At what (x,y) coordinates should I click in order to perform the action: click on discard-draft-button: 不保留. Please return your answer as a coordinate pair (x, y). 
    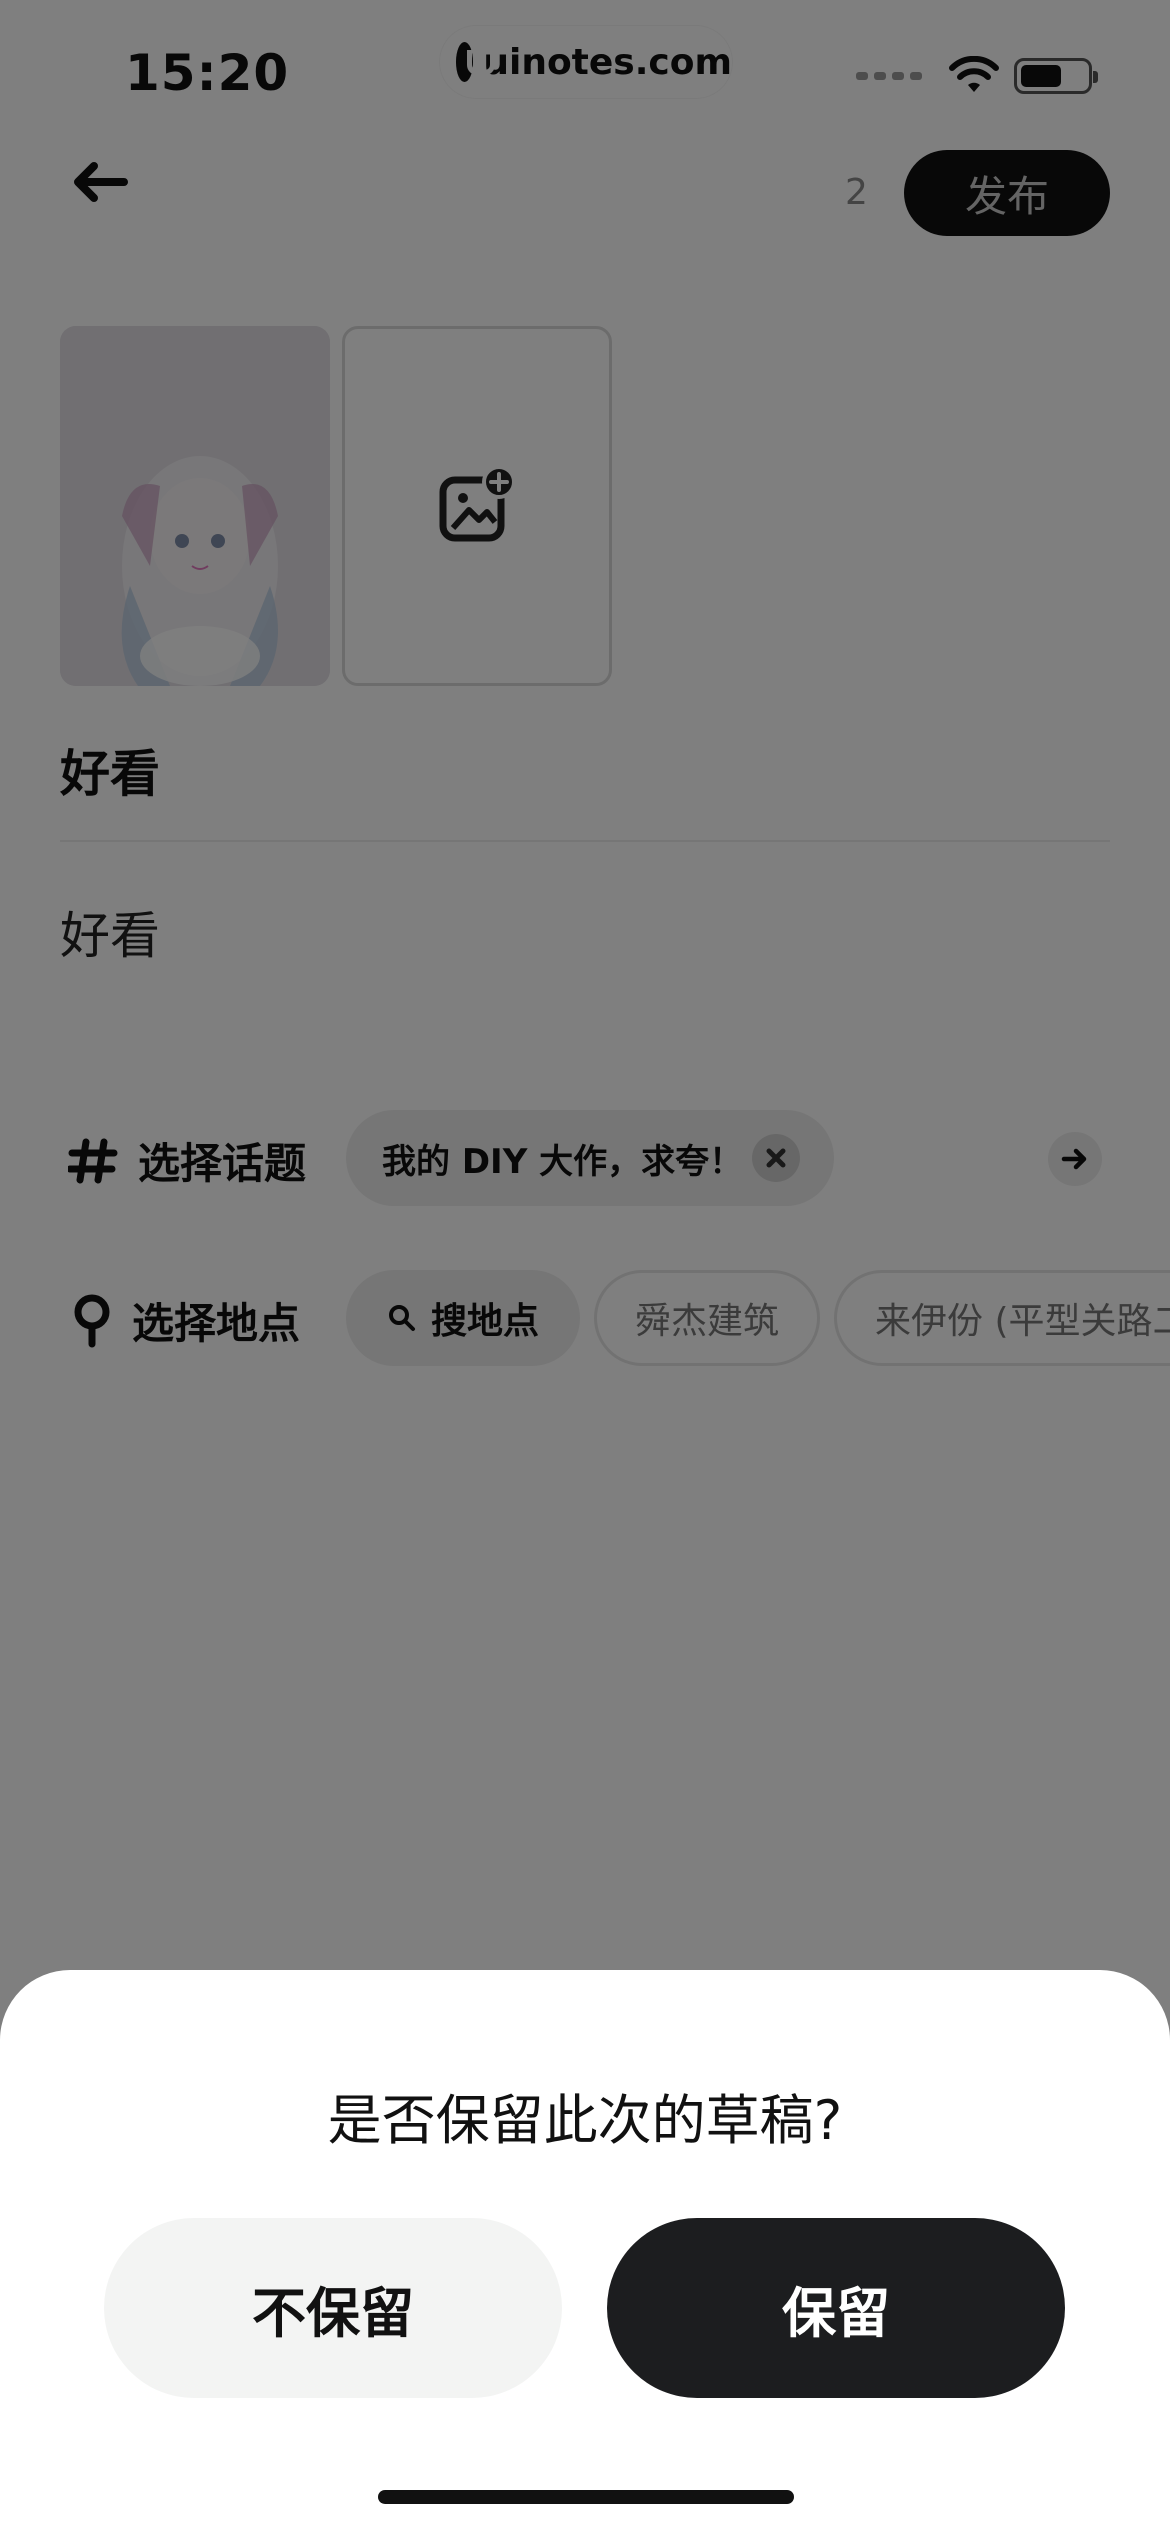
    Looking at the image, I should click on (333, 2308).